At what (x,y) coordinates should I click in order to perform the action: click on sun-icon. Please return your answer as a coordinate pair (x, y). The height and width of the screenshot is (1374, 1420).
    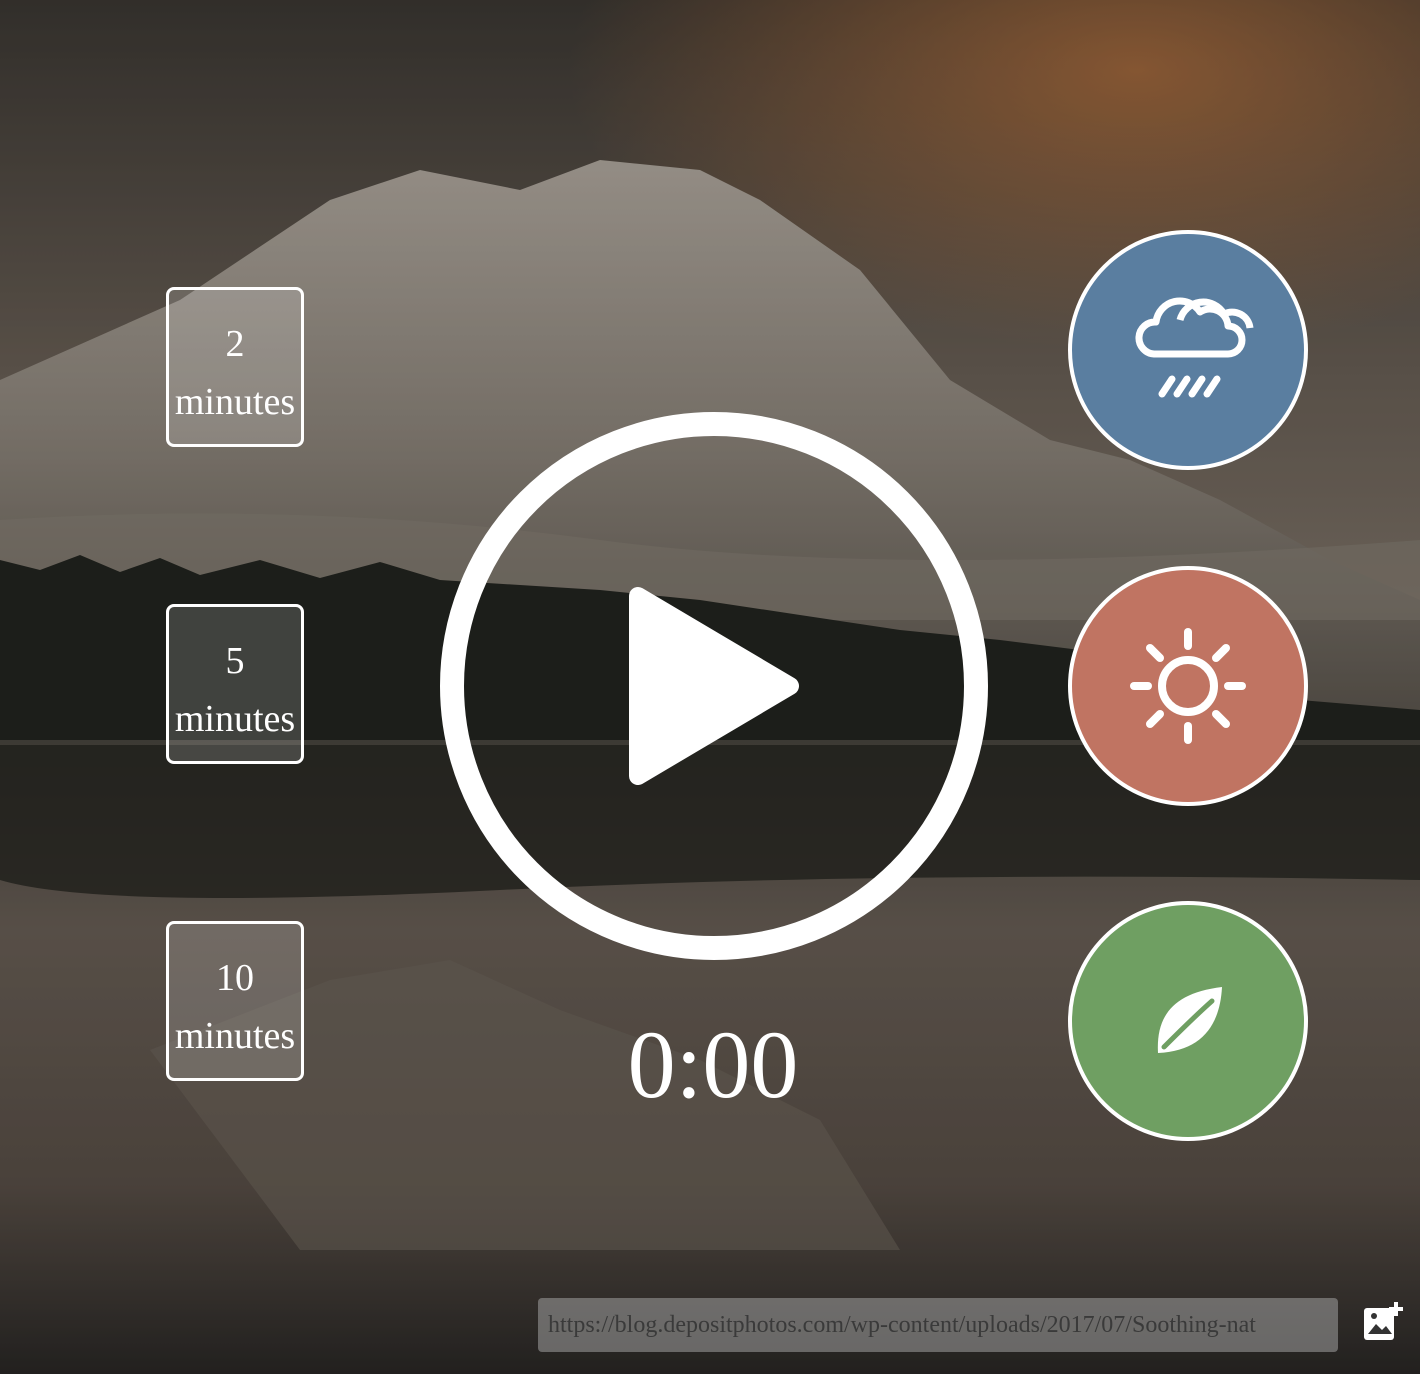
    Looking at the image, I should click on (1188, 686).